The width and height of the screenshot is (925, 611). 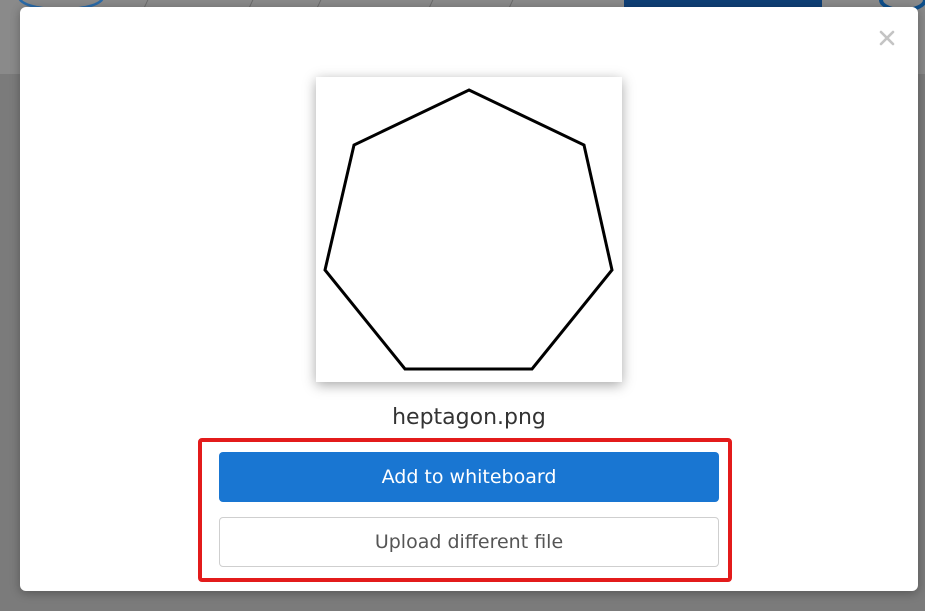 I want to click on add-to-whiteboard-button: Add to whiteboard, so click(x=469, y=477).